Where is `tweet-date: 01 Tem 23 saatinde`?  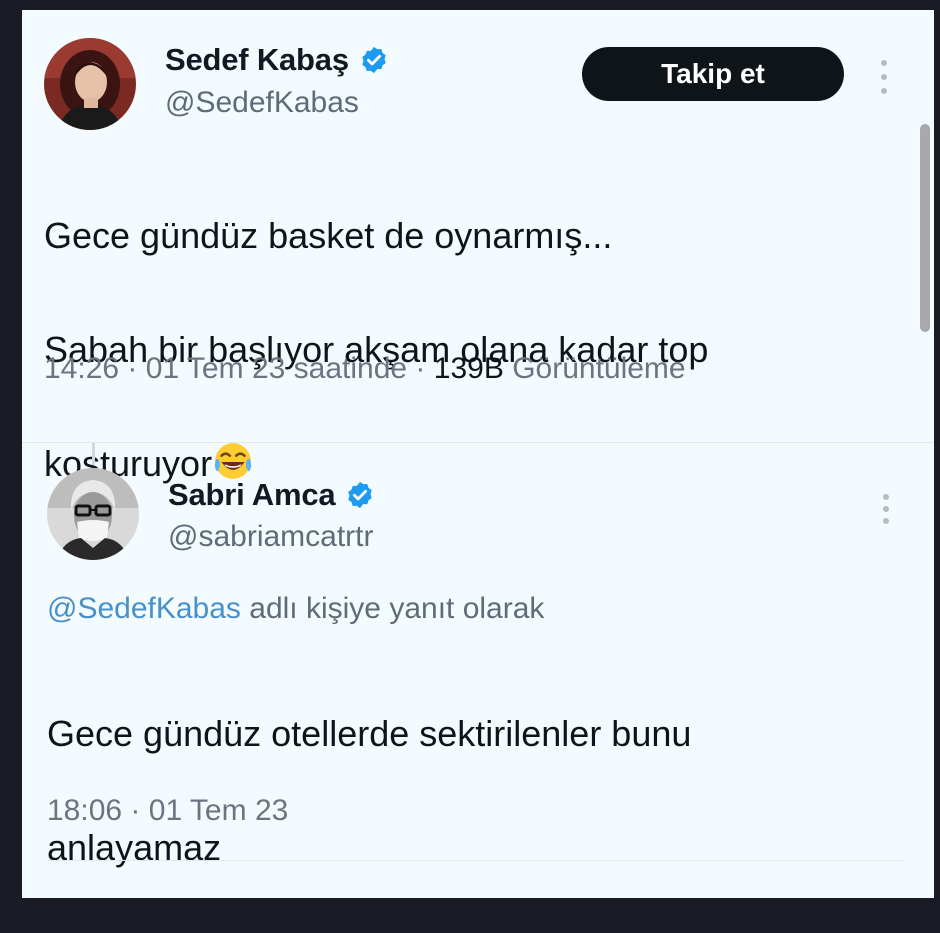 tweet-date: 01 Tem 23 saatinde is located at coordinates (276, 368).